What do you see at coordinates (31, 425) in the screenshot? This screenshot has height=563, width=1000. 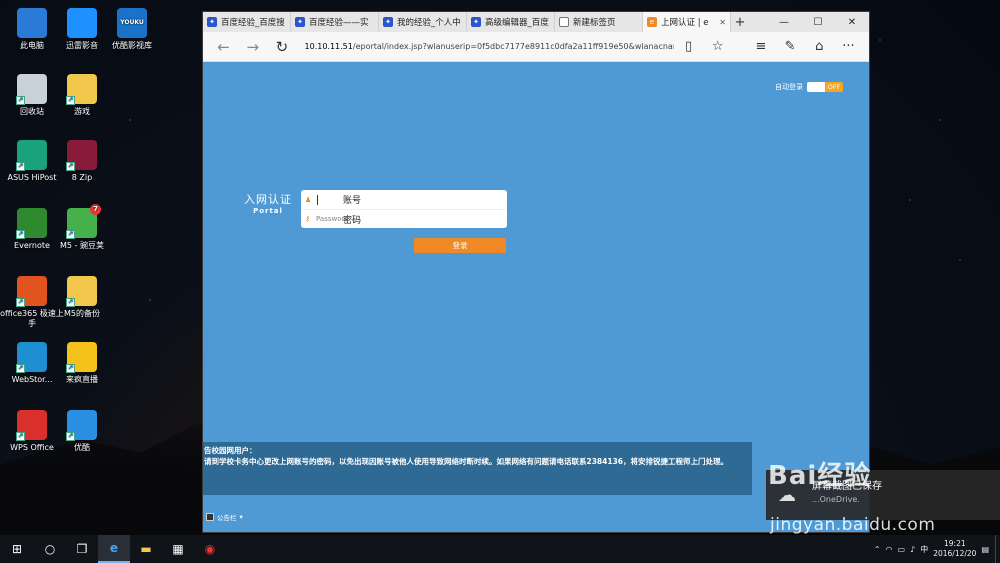 I see `wps-icon: ↗` at bounding box center [31, 425].